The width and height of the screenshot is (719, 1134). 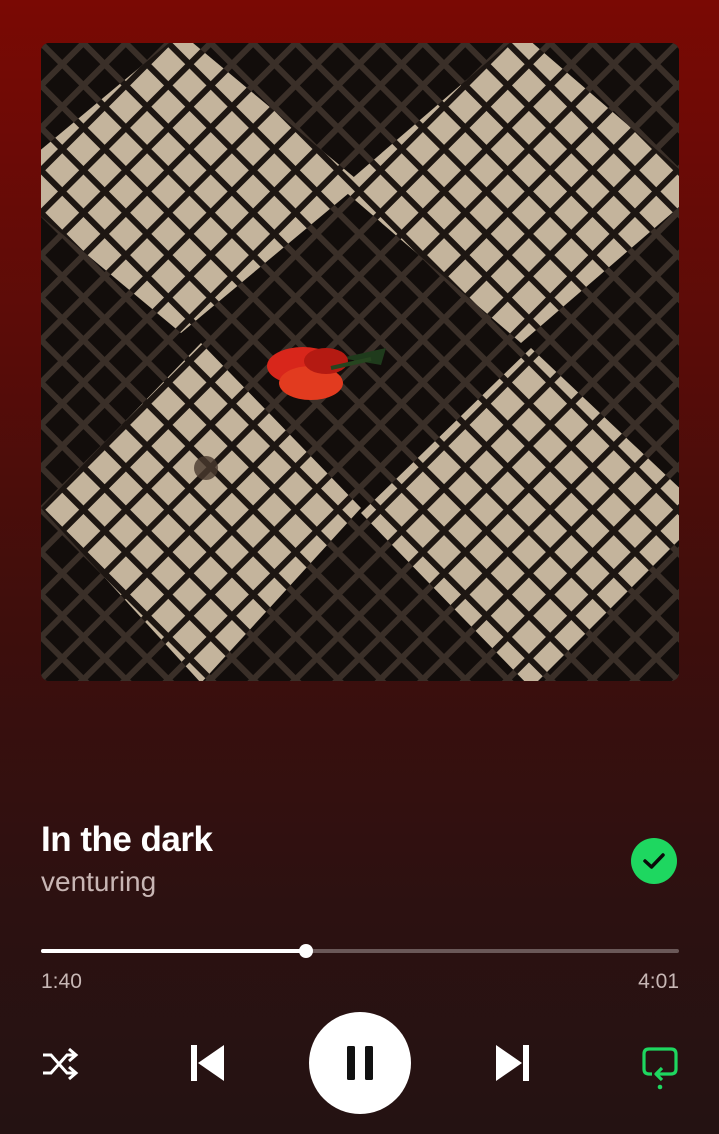 I want to click on previous-button, so click(x=207, y=1063).